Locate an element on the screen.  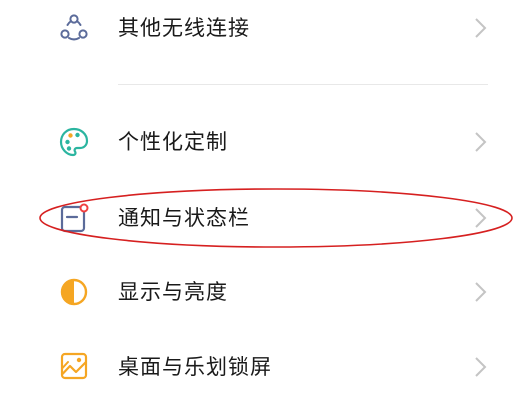
wallpaper-icon is located at coordinates (74, 366).